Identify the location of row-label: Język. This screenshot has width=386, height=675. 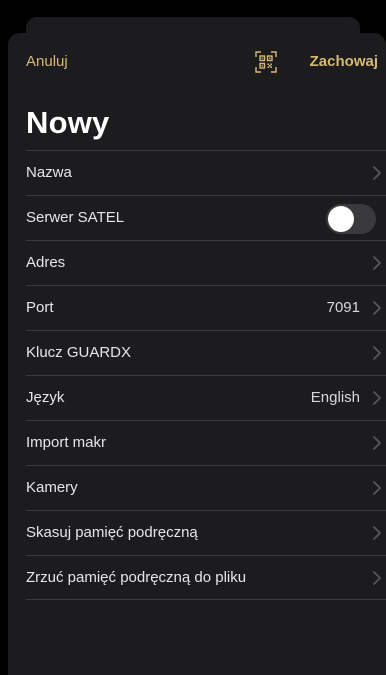
(45, 397).